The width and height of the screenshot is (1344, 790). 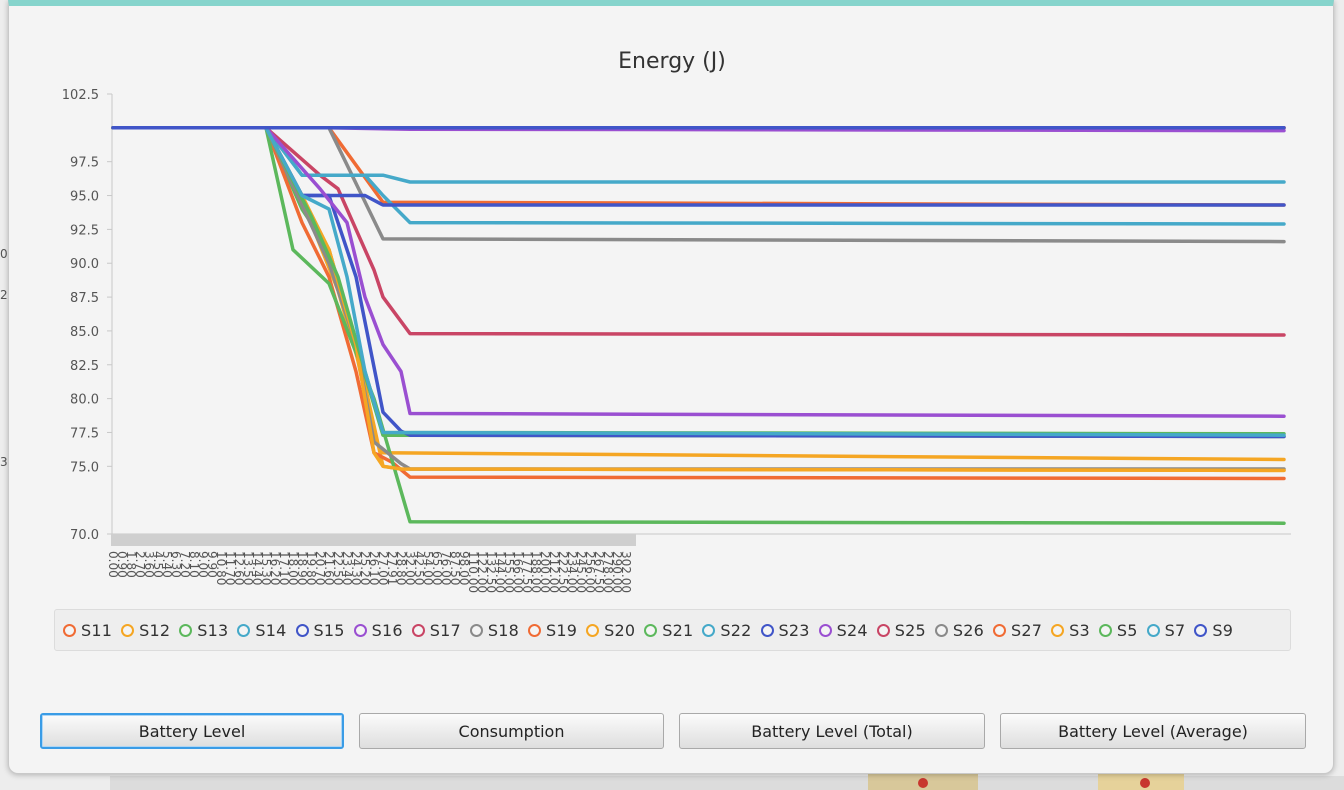 I want to click on legend-item-s20: S20, so click(x=610, y=630).